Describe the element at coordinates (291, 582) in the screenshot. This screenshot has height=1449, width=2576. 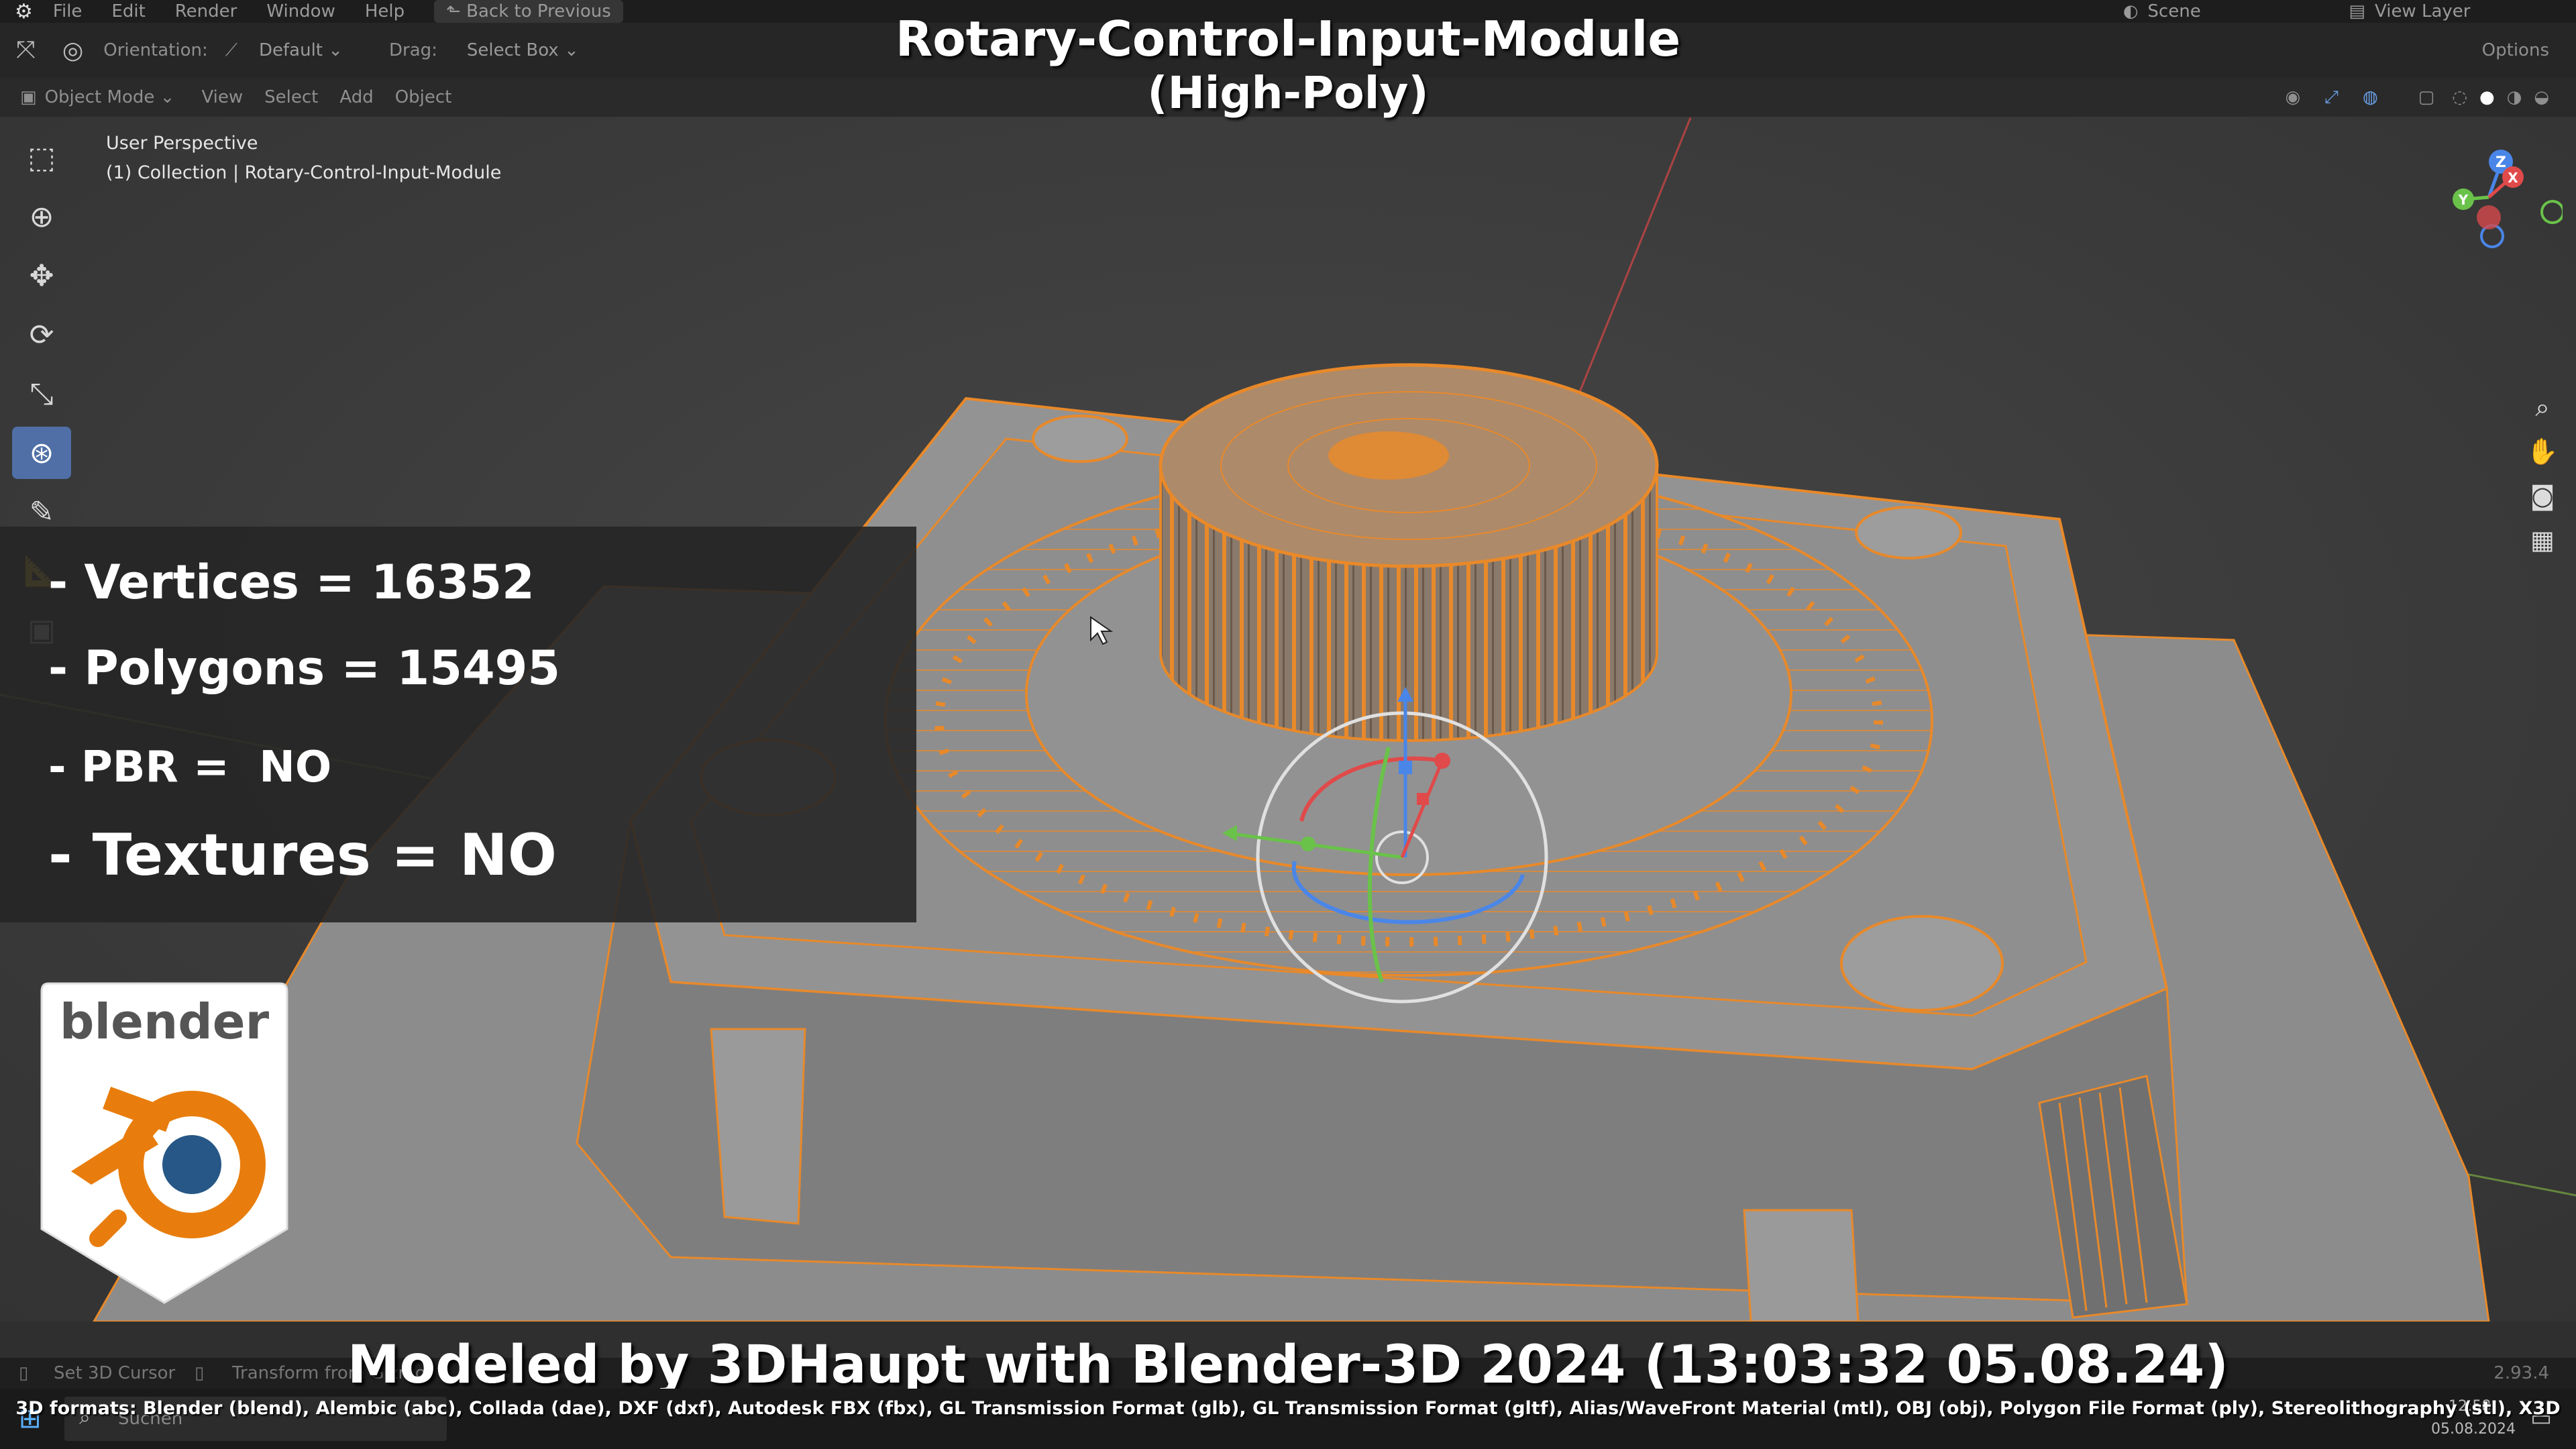
I see `stat-vertices: - Vertices = 16352` at that location.